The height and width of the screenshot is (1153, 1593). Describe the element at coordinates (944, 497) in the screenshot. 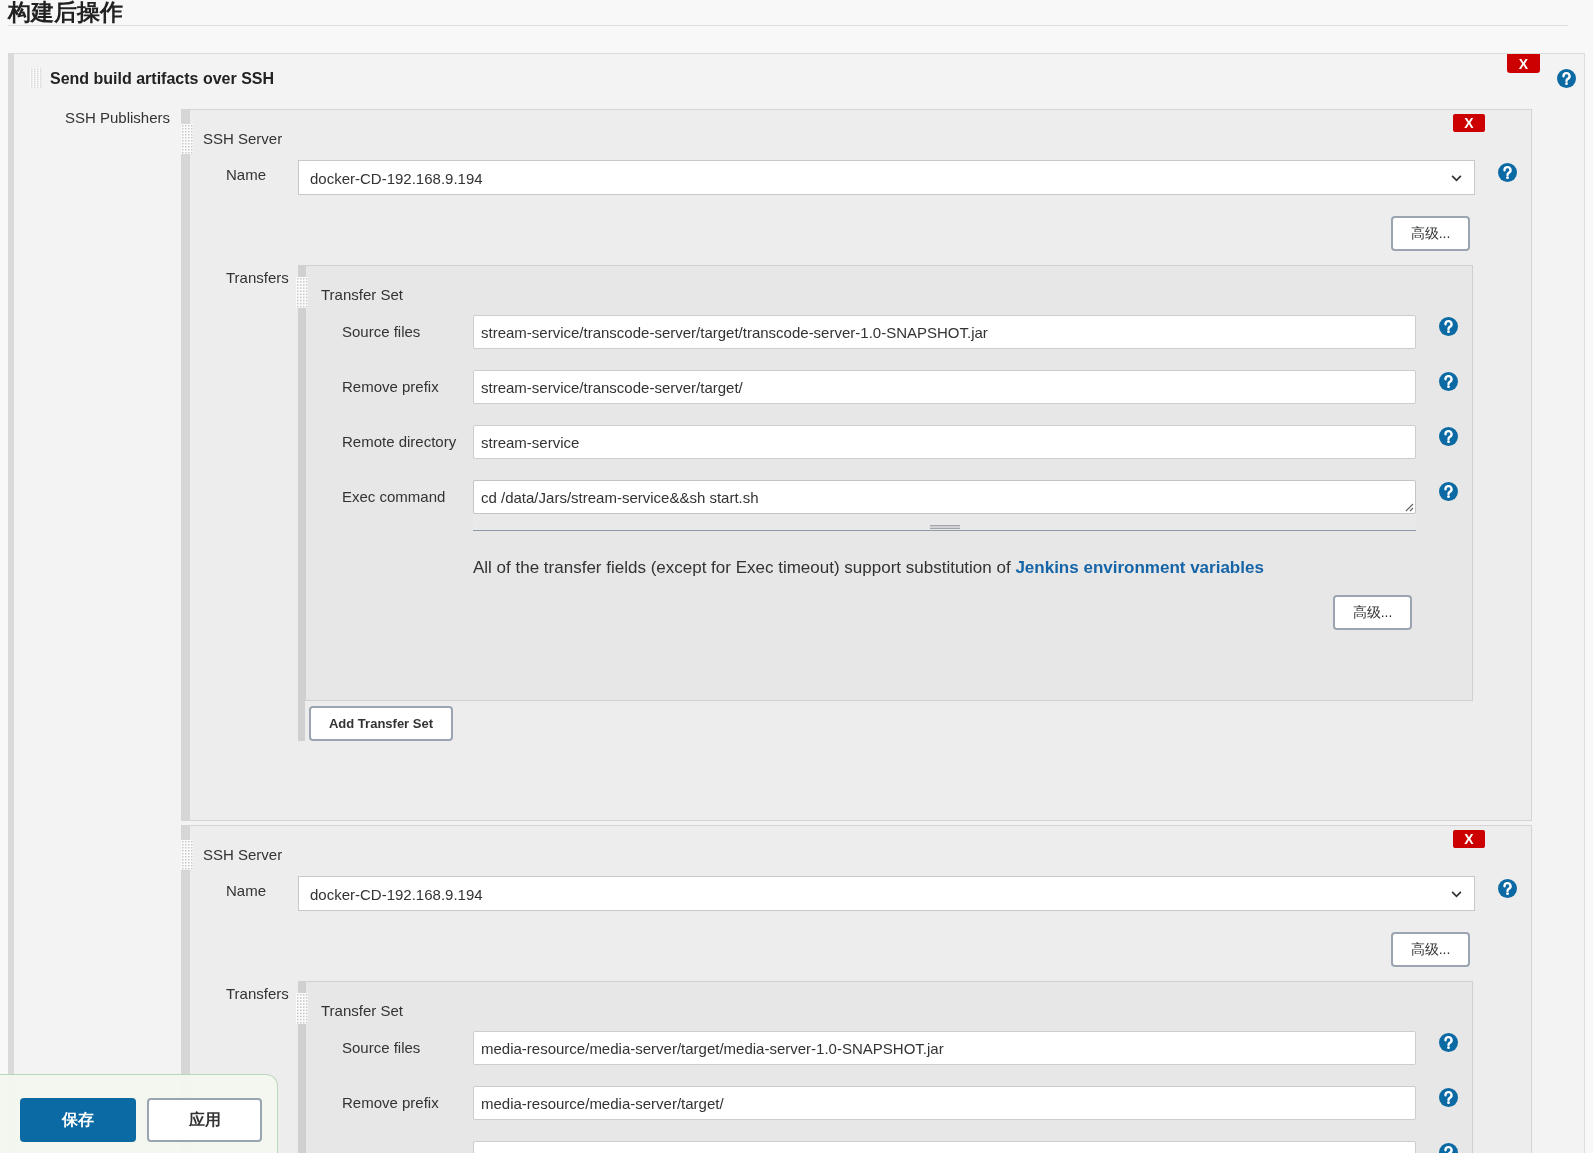

I see `command-textarea: cd /data/Jars/stream-service&&sh start.sh` at that location.